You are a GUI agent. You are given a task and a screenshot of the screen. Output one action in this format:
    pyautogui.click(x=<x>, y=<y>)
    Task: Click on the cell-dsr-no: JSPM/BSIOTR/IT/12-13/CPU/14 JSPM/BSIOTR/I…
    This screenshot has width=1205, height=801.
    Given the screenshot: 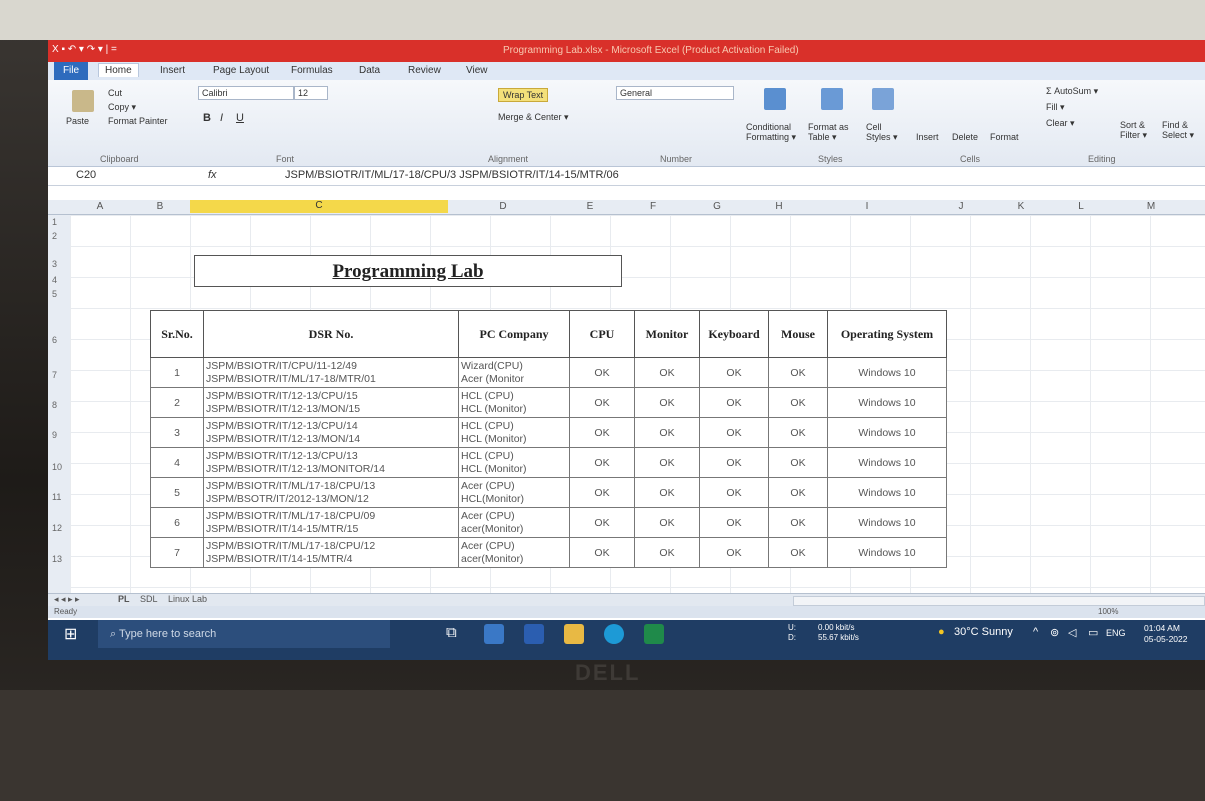 What is the action you would take?
    pyautogui.click(x=331, y=432)
    